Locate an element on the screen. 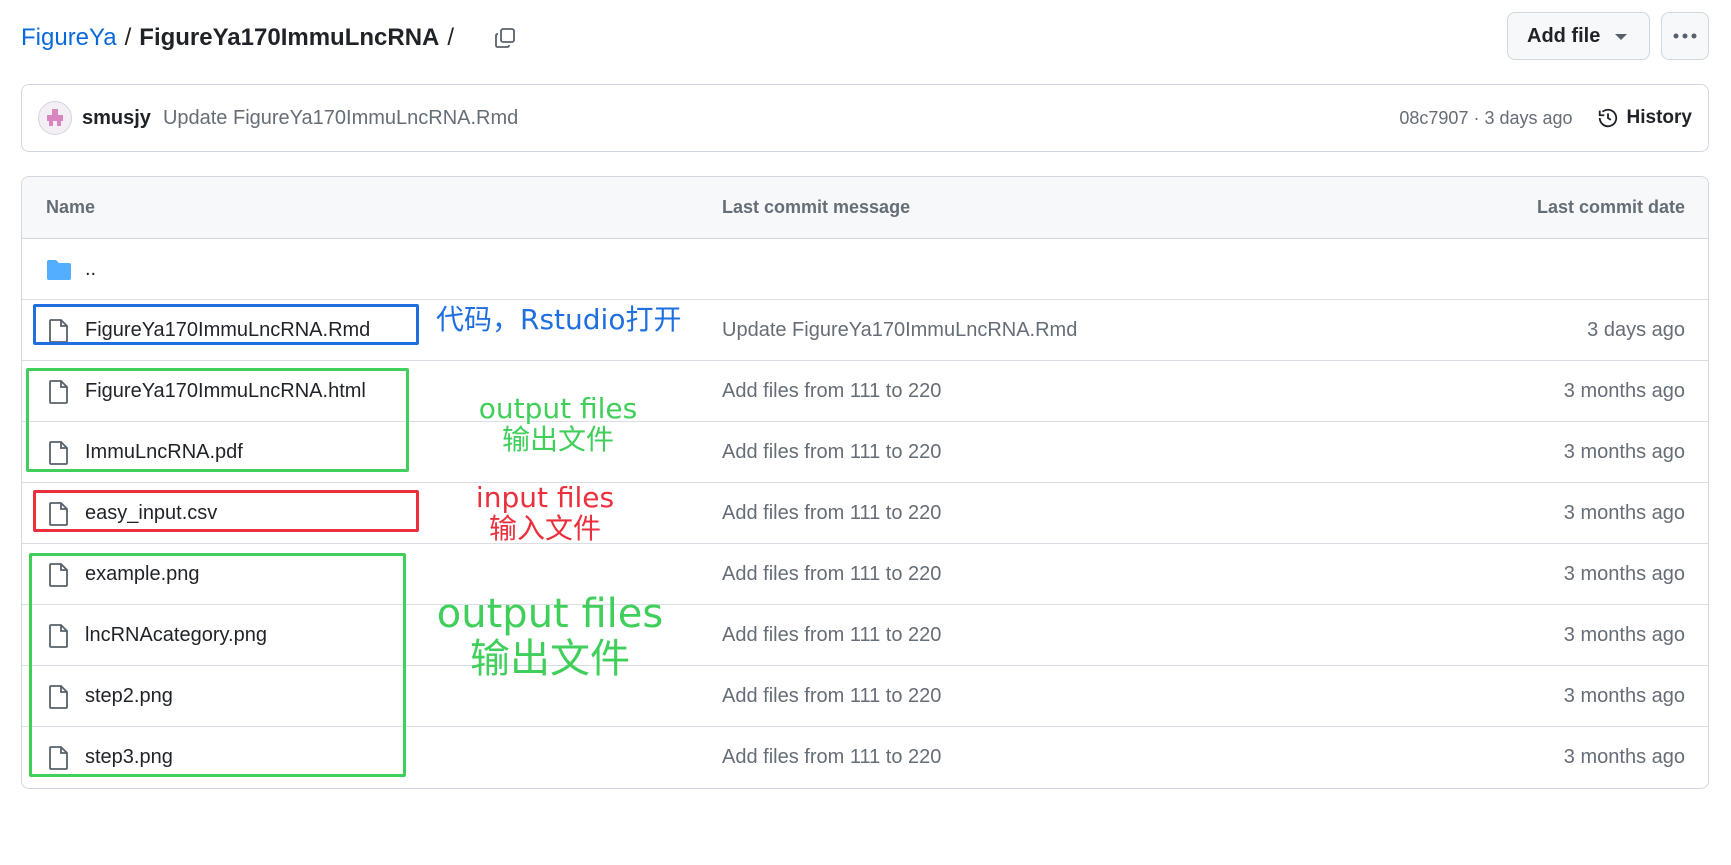  breadcrumb-current-folder: FigureYa170ImmuLncRNA is located at coordinates (289, 37).